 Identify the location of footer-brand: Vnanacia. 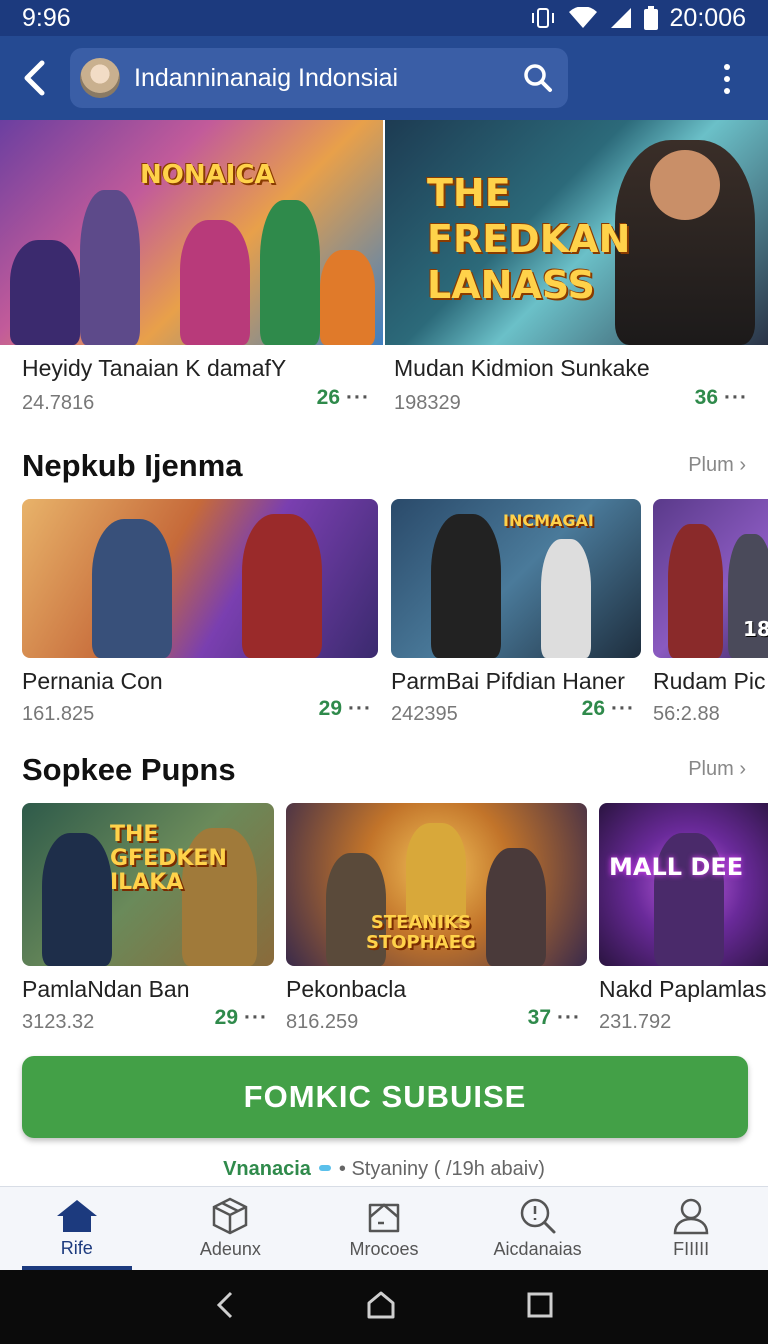
(267, 1169).